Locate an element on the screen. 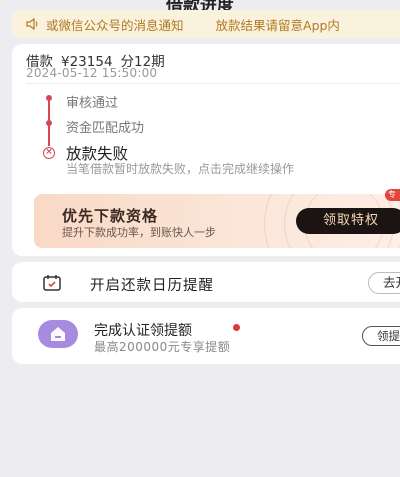 The image size is (400, 477). priority-title: 优先下款资格 is located at coordinates (110, 216).